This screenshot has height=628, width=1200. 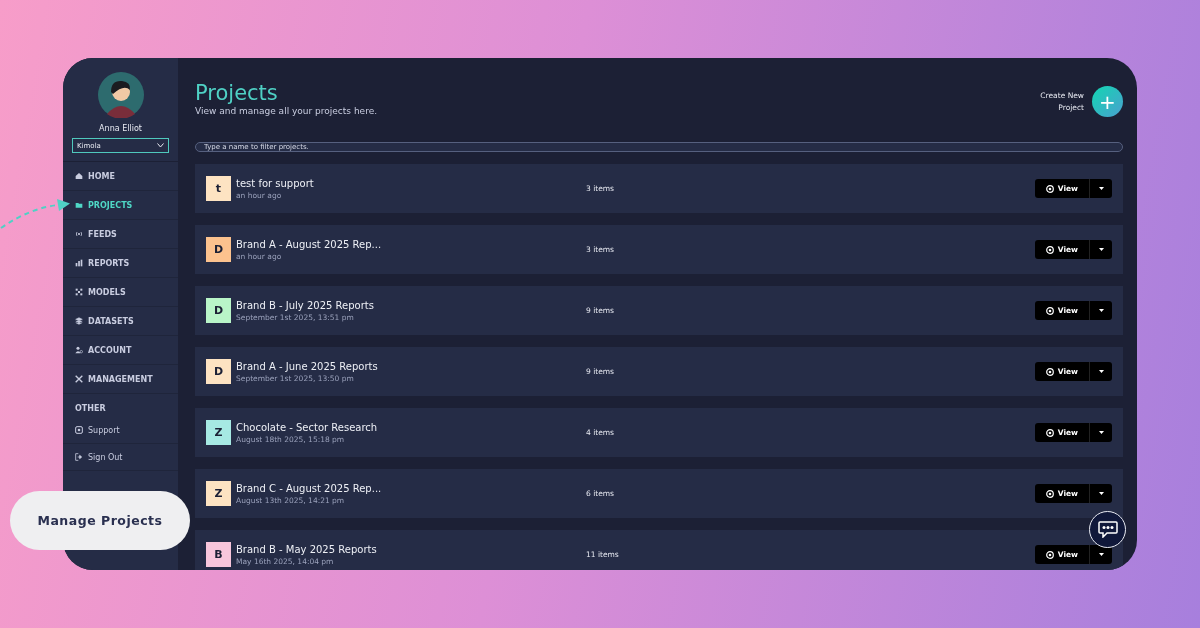 I want to click on nav-item: DATASETS, so click(x=120, y=321).